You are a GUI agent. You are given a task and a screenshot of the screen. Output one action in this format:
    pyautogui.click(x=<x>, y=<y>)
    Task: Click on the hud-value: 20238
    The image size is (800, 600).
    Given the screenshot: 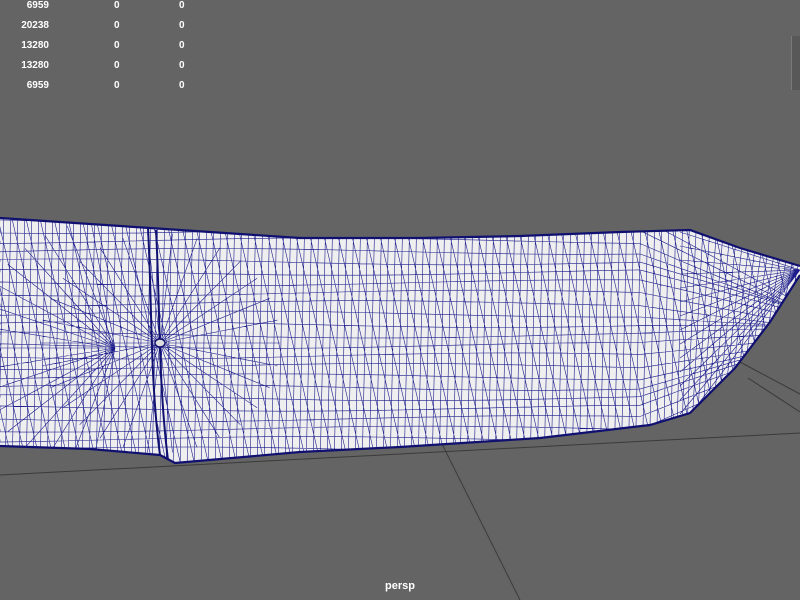 What is the action you would take?
    pyautogui.click(x=35, y=25)
    